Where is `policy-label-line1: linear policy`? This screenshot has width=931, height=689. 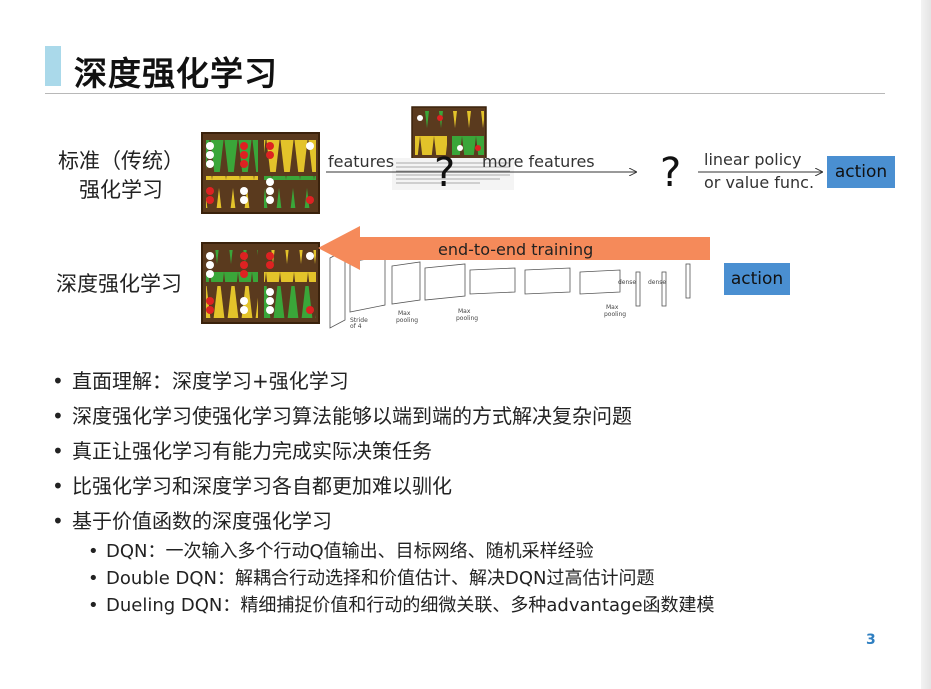 policy-label-line1: linear policy is located at coordinates (753, 159).